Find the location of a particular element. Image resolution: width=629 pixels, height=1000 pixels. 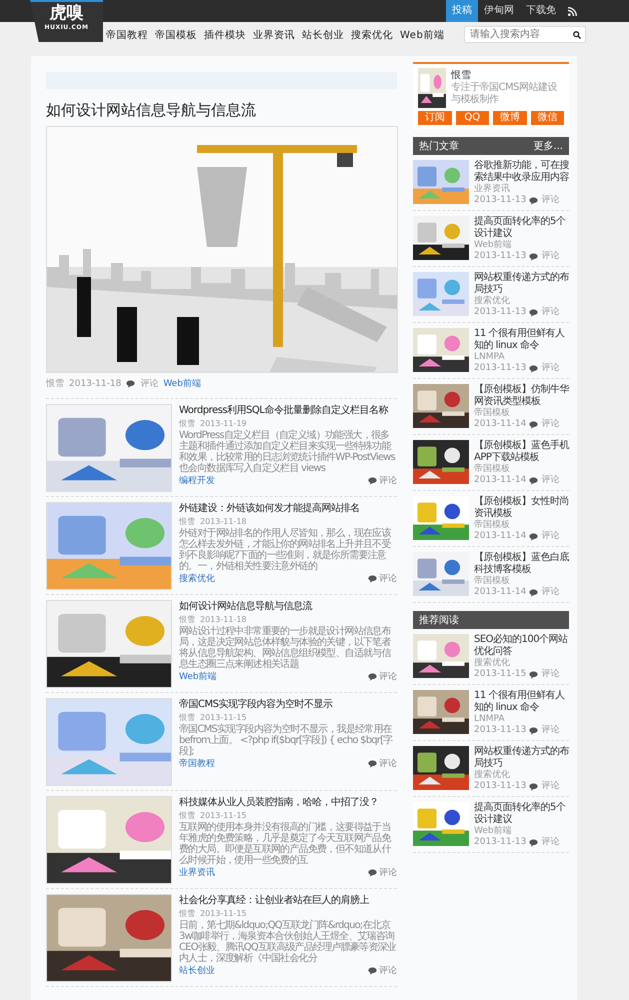

article-excerpt: 互联网的使用本身并没有很高的门槛，这要得益于当年雅虎的免费策略，几乎是奠定了今天互联网产品免费的大局。即便是互联网的产品免费，但不知道从什么时候开始，使用一些免费的互 is located at coordinates (285, 844).